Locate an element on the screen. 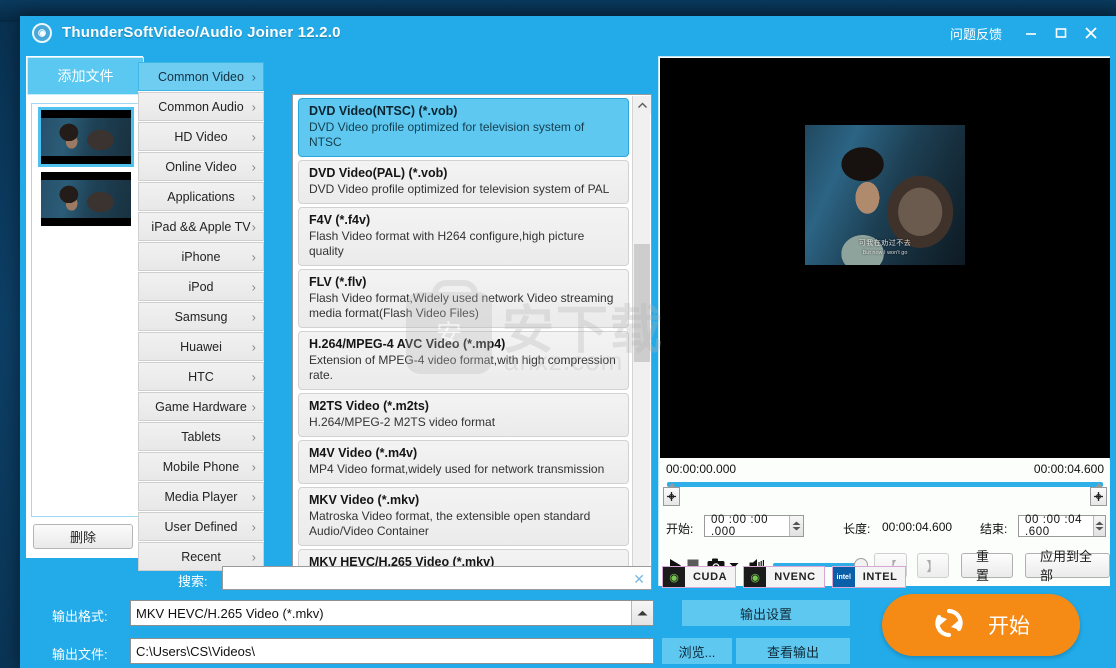 The image size is (1116, 668). category-item-label: User Defined is located at coordinates (201, 526).